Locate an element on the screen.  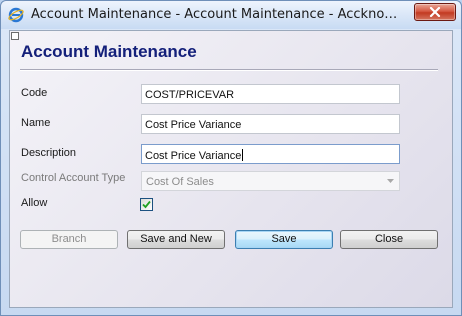
description-label: Description is located at coordinates (49, 153).